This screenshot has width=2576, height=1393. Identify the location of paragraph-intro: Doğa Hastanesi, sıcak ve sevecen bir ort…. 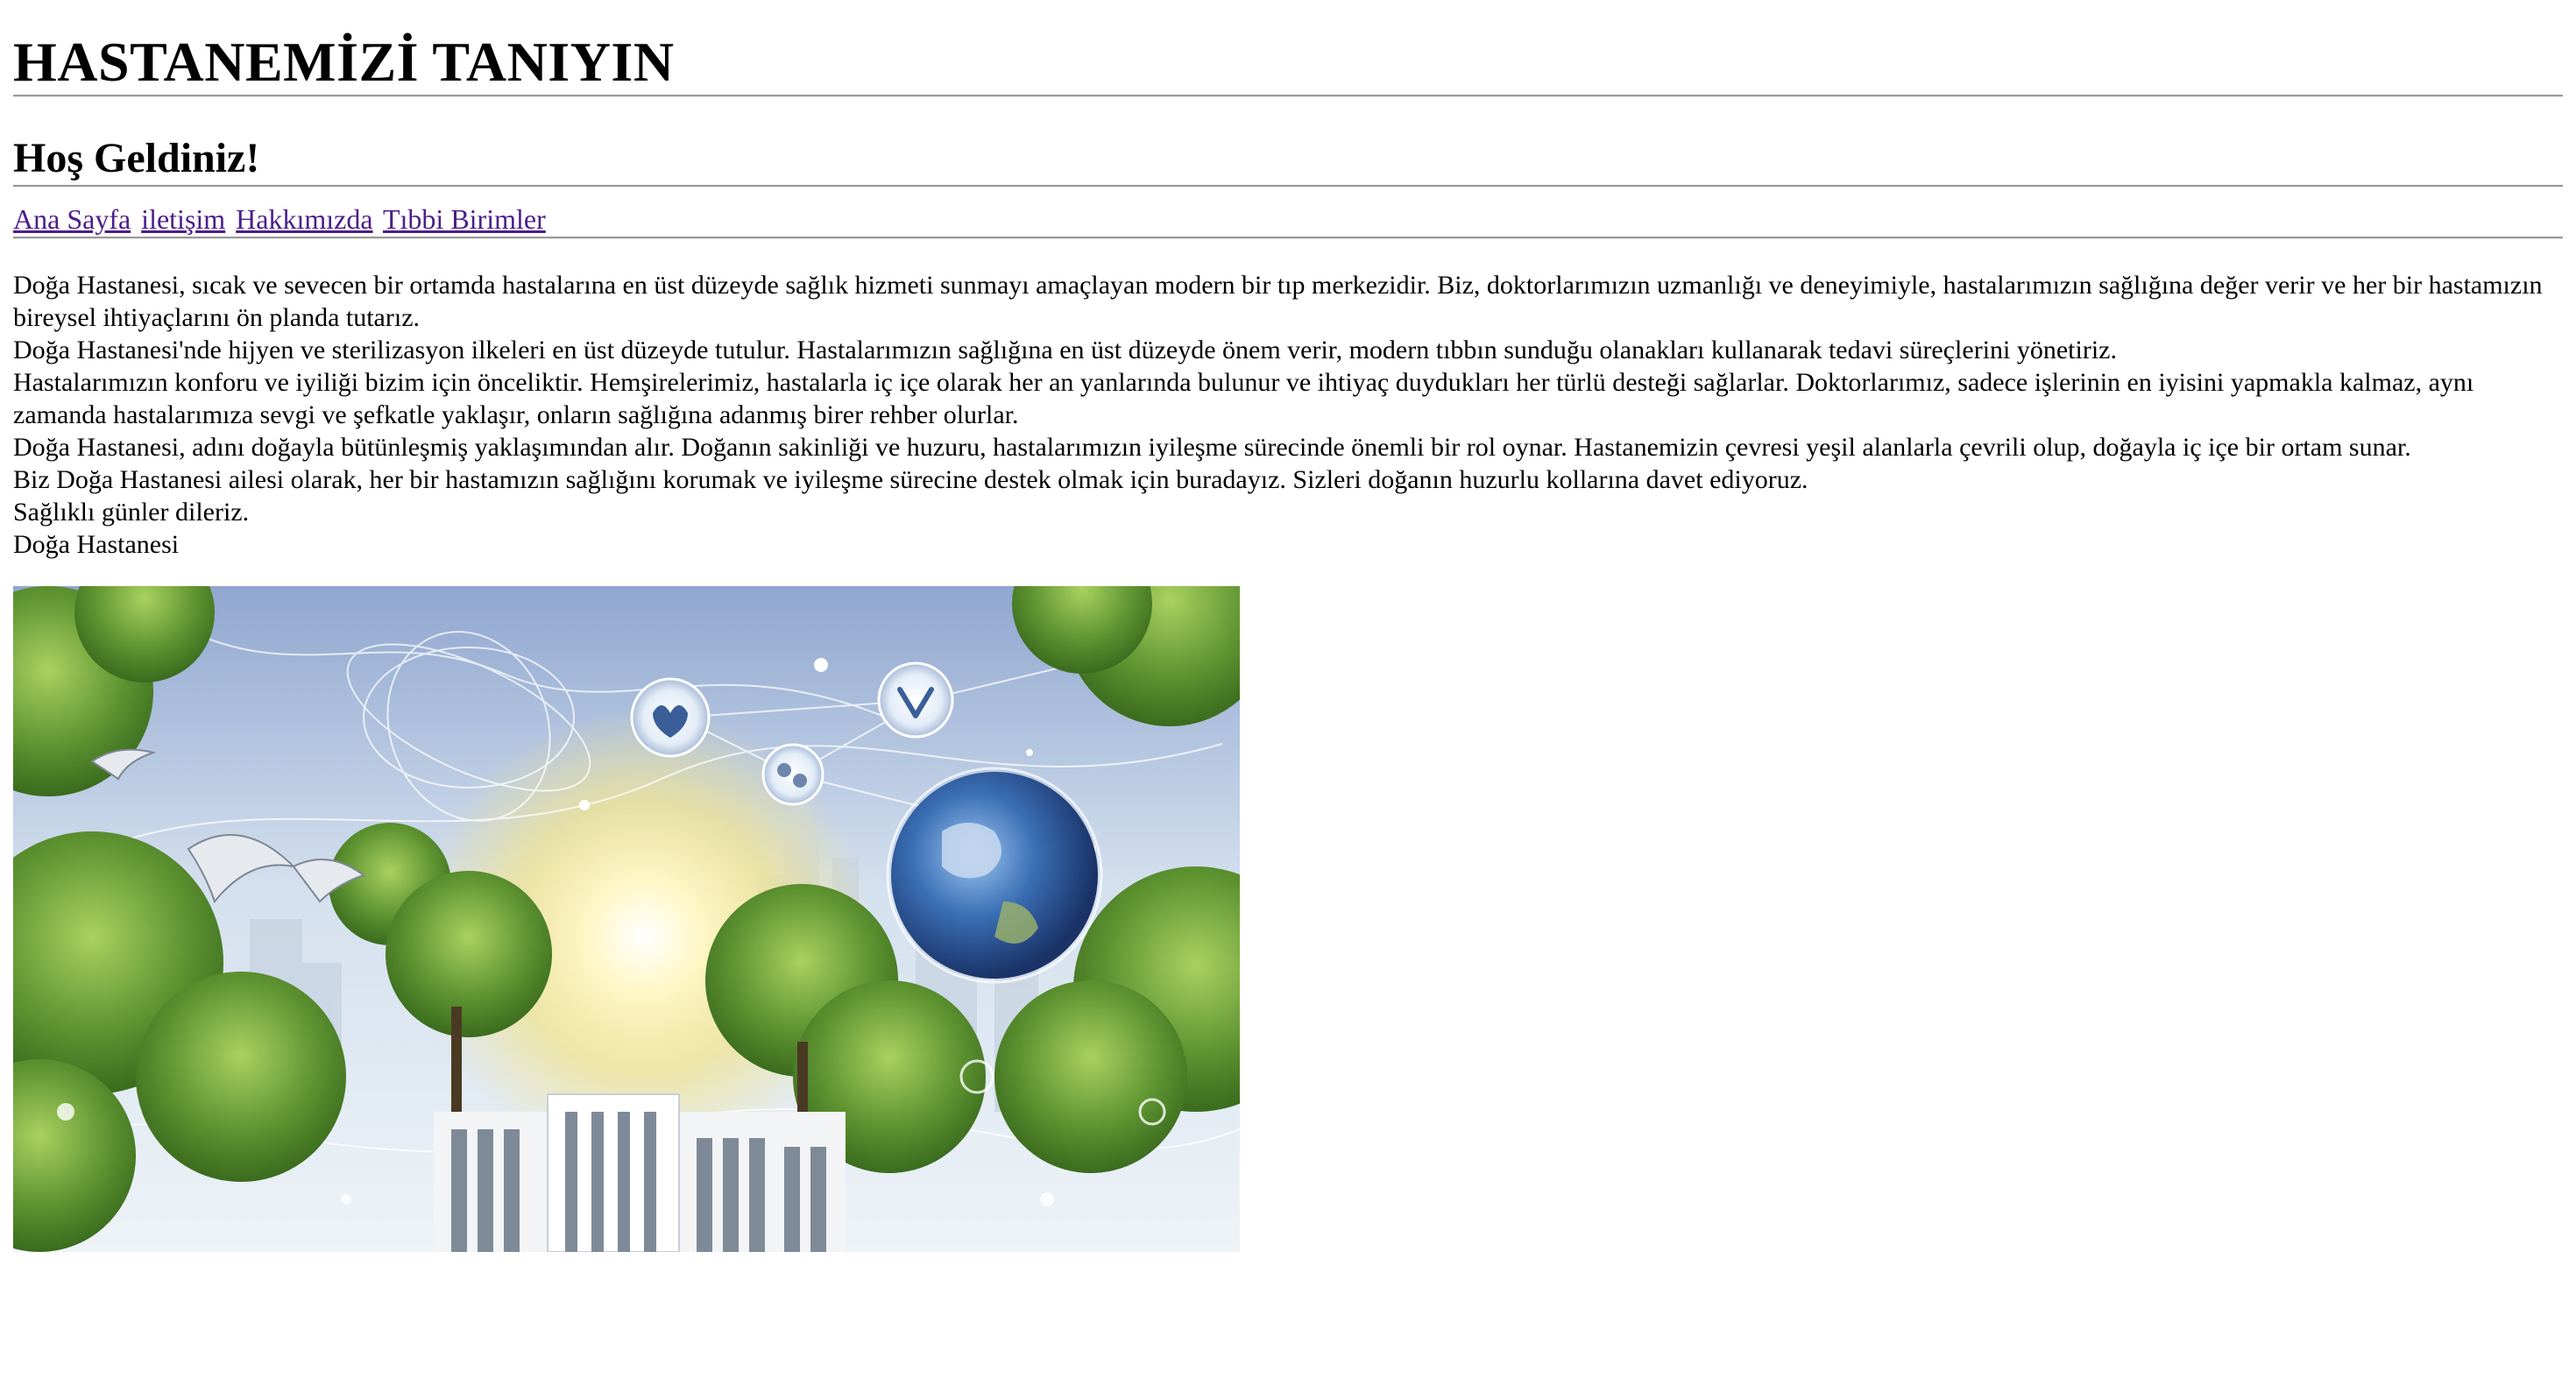
(1278, 301).